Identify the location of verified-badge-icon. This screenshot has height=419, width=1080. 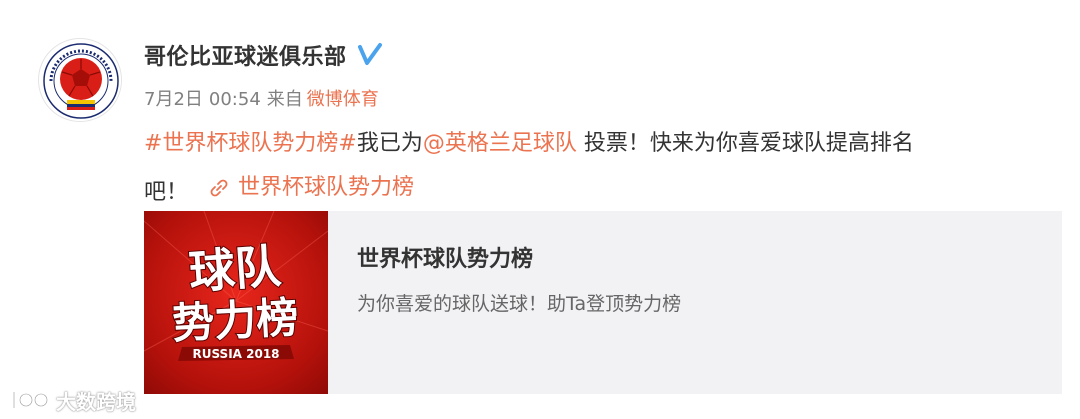
(370, 55).